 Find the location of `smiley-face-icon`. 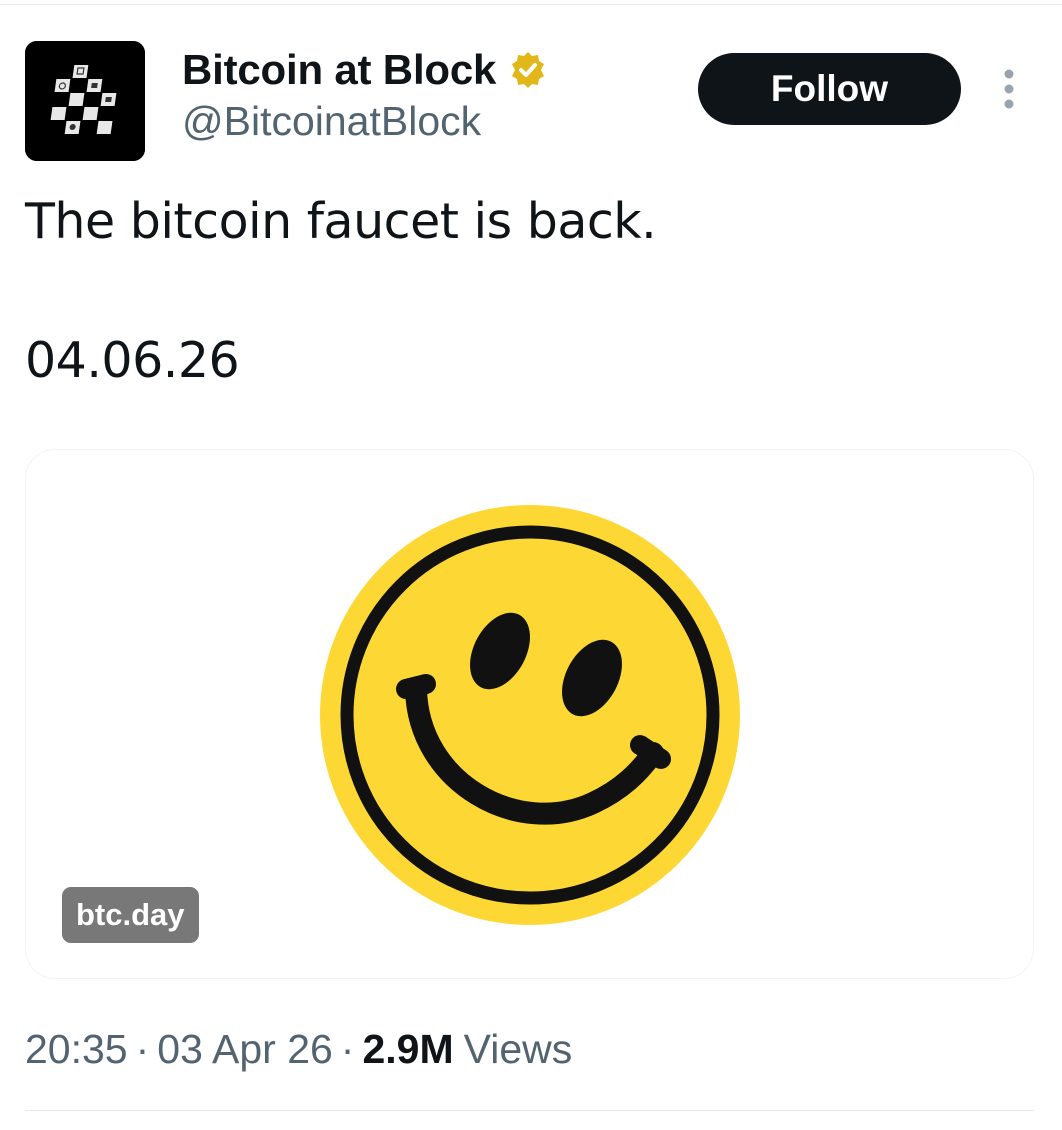

smiley-face-icon is located at coordinates (530, 715).